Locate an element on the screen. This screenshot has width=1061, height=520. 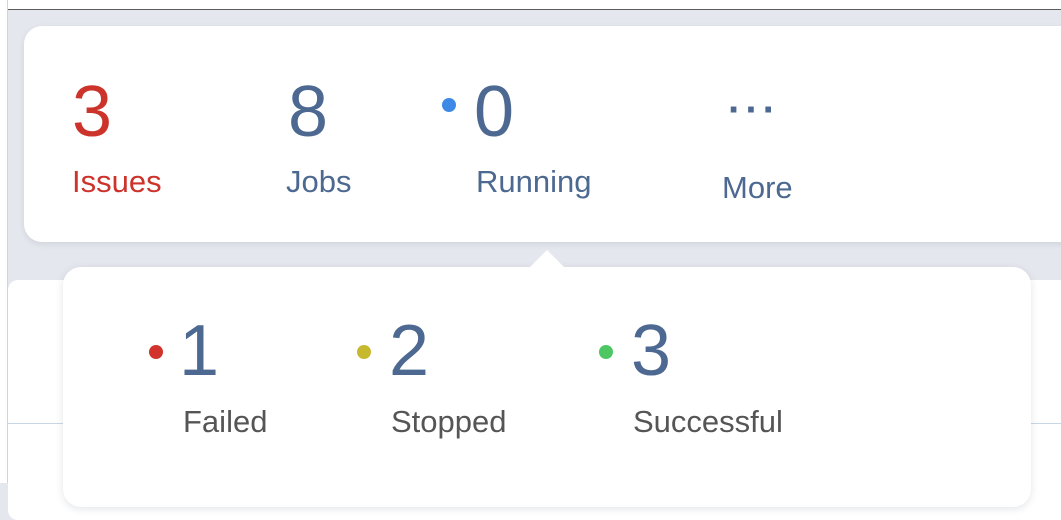
running-status-dot is located at coordinates (449, 105).